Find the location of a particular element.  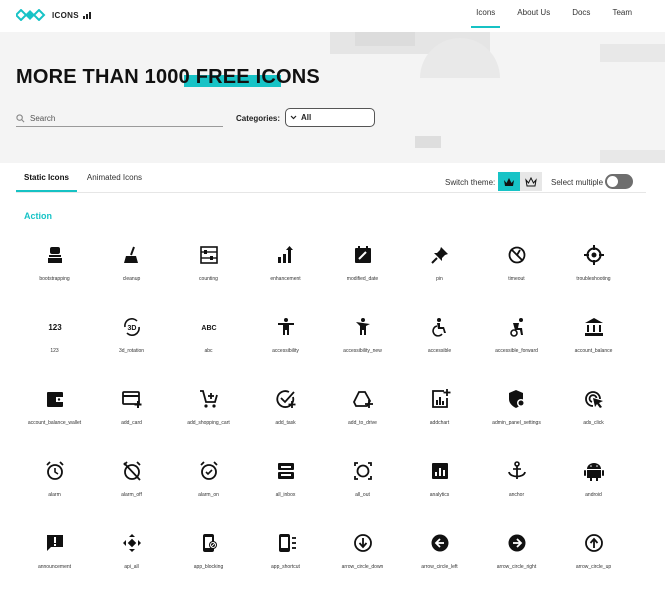

accessible-forward-icon is located at coordinates (516, 327).